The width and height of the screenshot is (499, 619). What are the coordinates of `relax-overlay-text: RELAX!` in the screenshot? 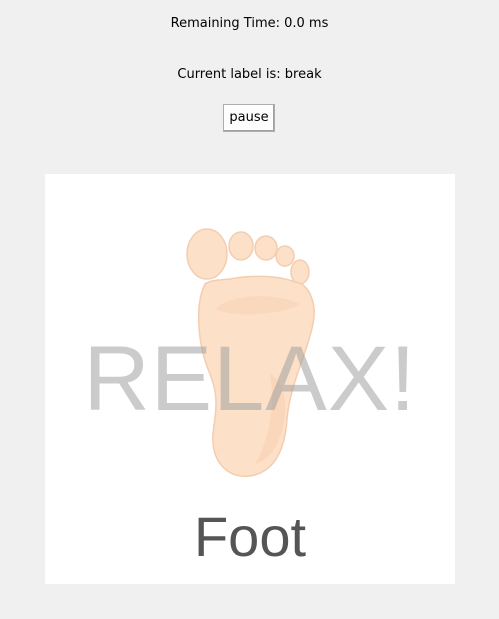 It's located at (250, 379).